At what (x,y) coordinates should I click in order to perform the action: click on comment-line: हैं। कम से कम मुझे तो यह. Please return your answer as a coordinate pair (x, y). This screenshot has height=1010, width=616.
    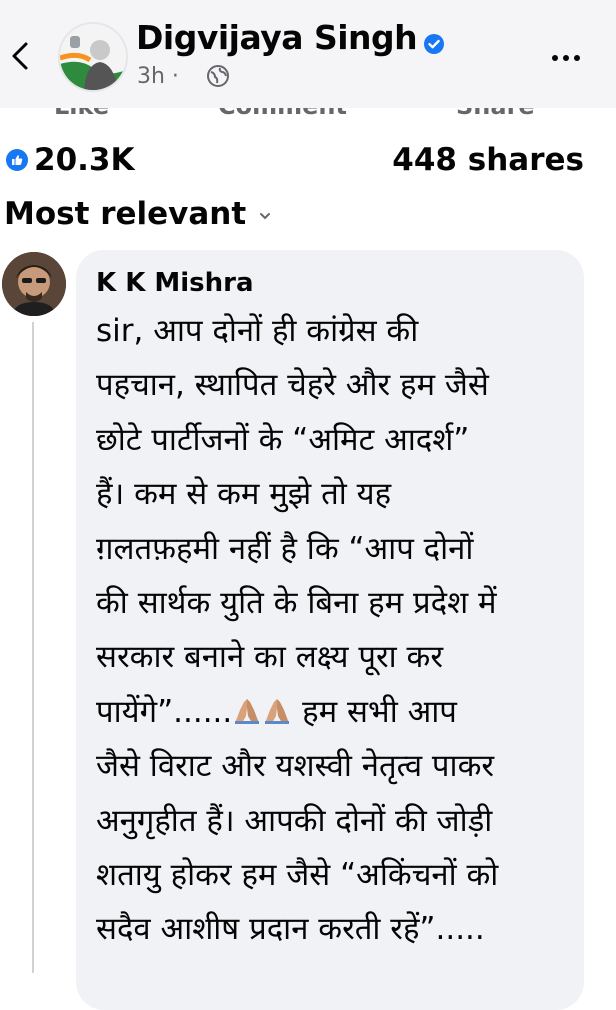
    Looking at the image, I should click on (244, 494).